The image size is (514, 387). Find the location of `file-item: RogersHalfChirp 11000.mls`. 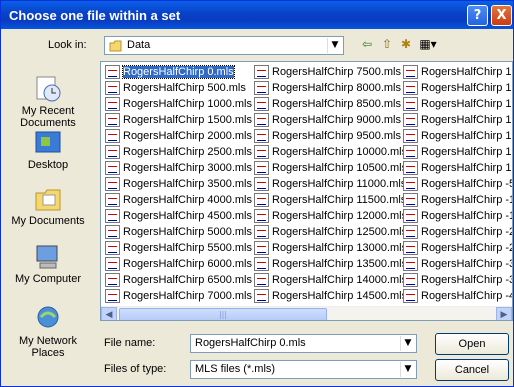

file-item: RogersHalfChirp 11000.mls is located at coordinates (330, 184).